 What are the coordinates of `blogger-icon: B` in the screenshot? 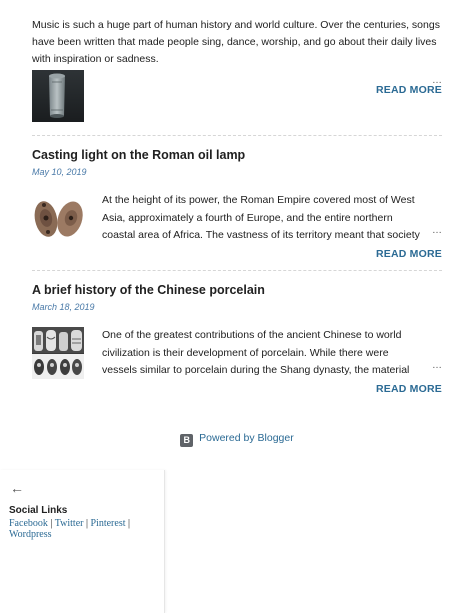 It's located at (187, 440).